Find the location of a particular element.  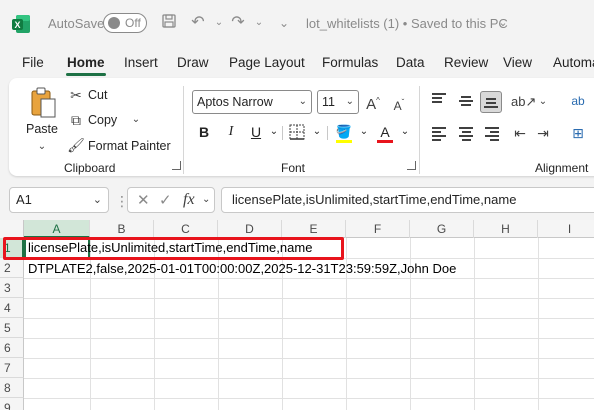

clipboard-launcher-icon is located at coordinates (176, 165).